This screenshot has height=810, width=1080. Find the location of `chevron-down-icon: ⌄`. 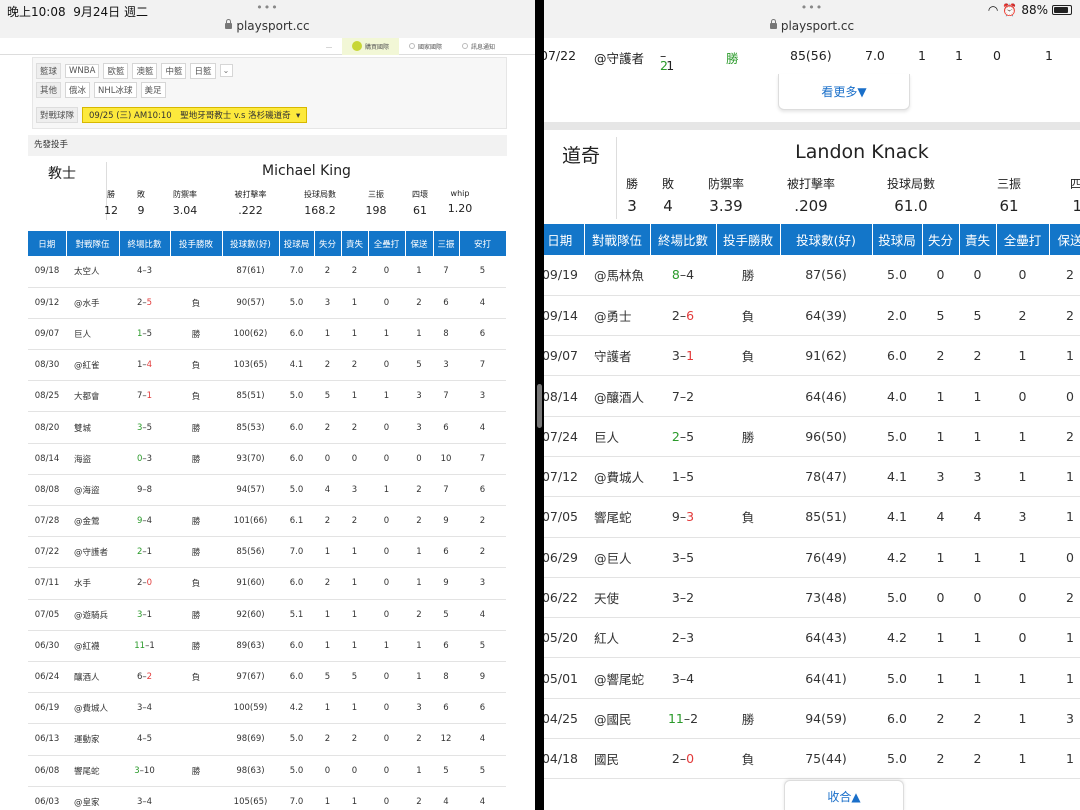

chevron-down-icon: ⌄ is located at coordinates (226, 70).